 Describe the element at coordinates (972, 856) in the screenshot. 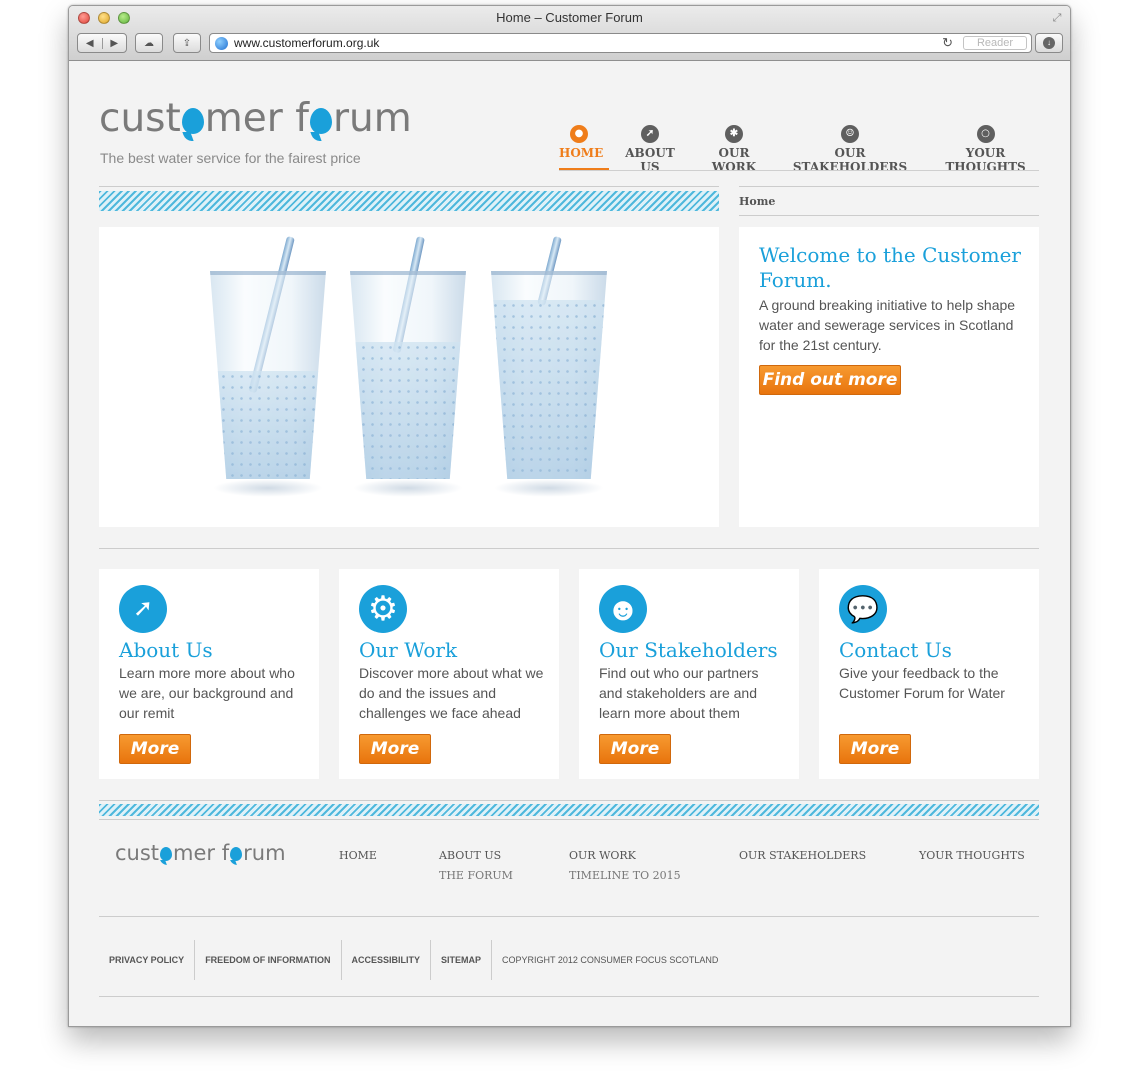

I see `footer-nav-your-thoughts: YOUR THOUGHTS` at that location.